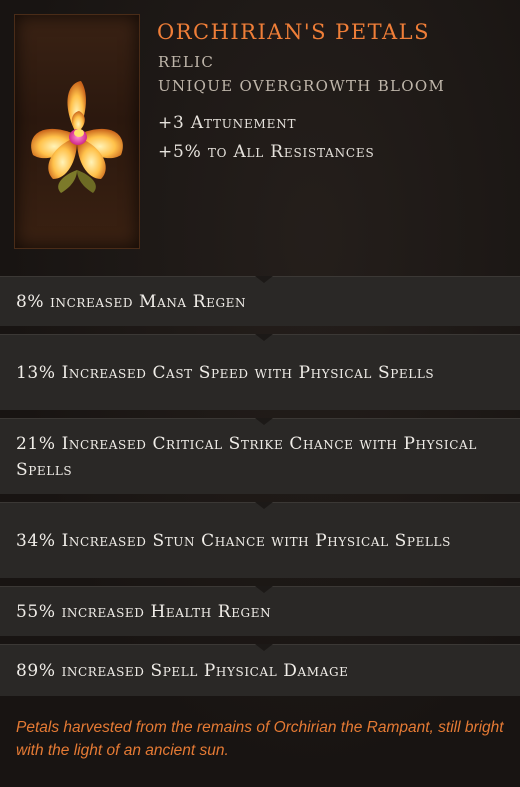 The width and height of the screenshot is (520, 787). Describe the element at coordinates (77, 137) in the screenshot. I see `orchid-flower-icon` at that location.